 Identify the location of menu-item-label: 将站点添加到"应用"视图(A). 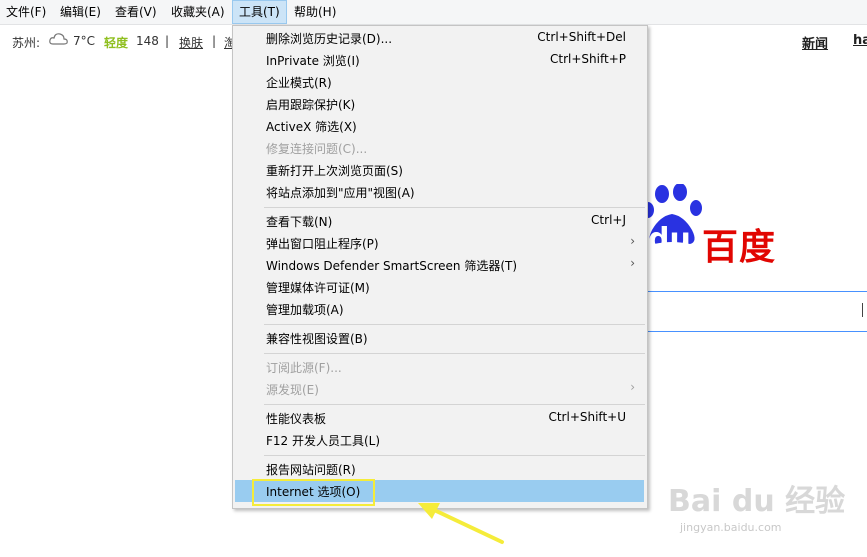
(340, 193).